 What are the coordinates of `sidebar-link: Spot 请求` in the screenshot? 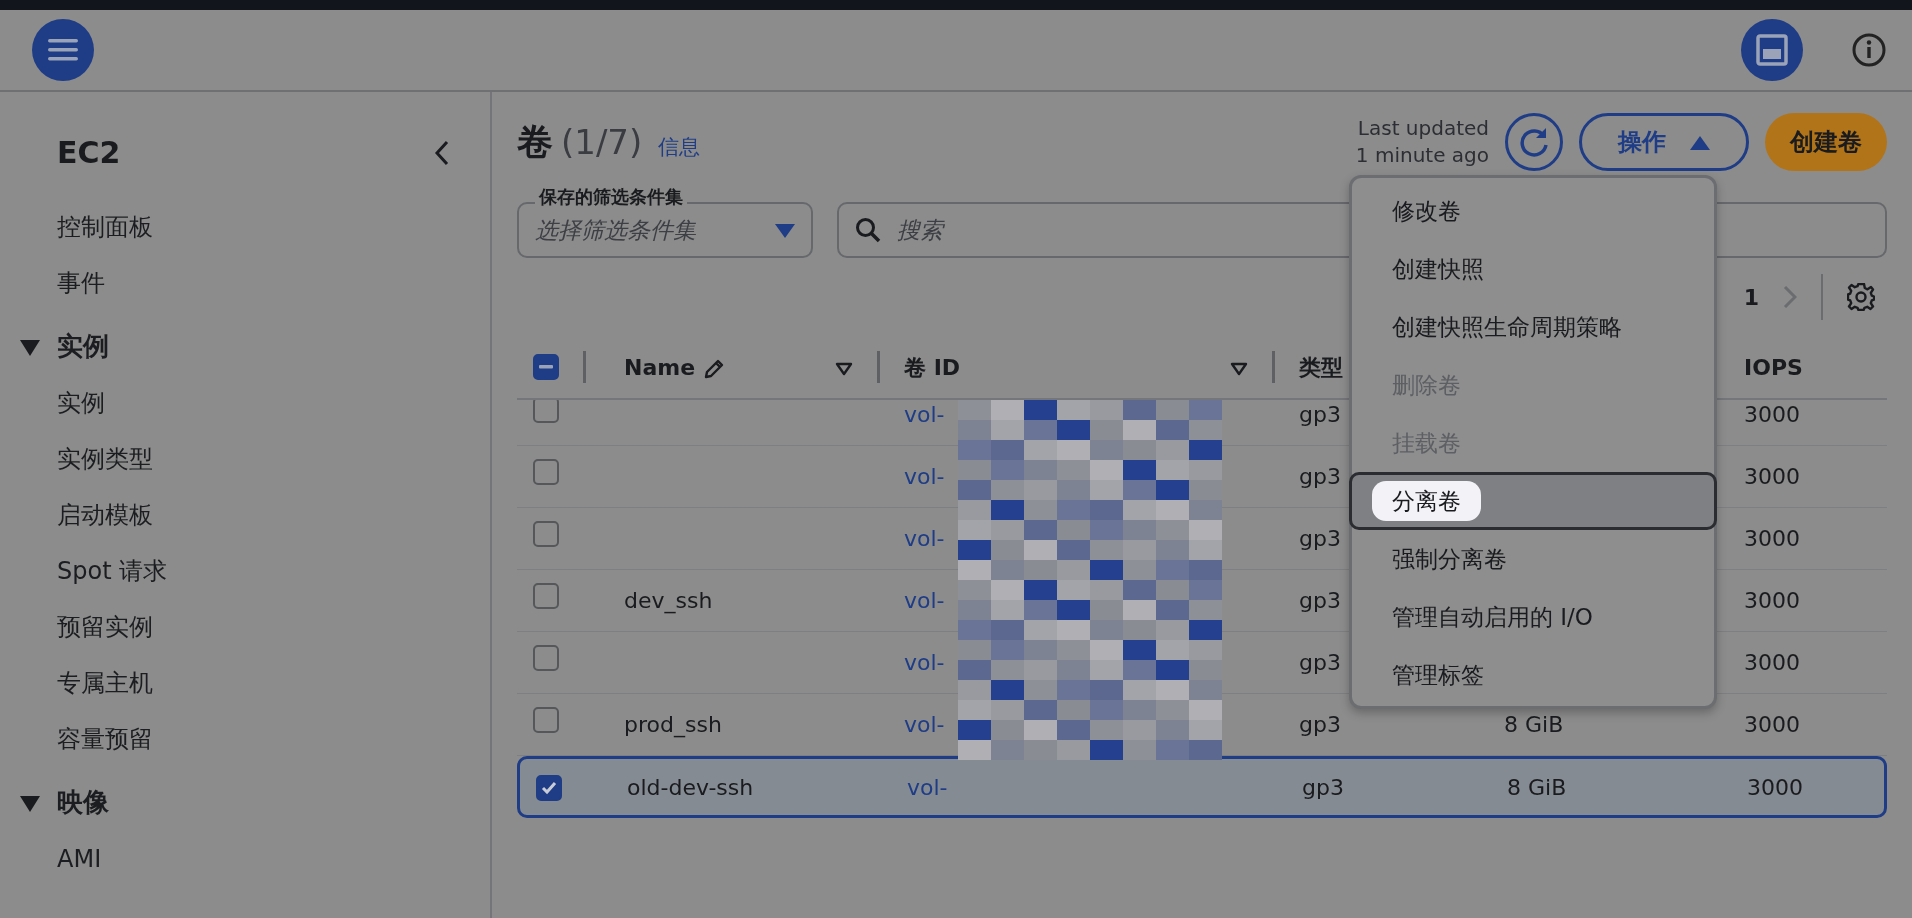 It's located at (112, 571).